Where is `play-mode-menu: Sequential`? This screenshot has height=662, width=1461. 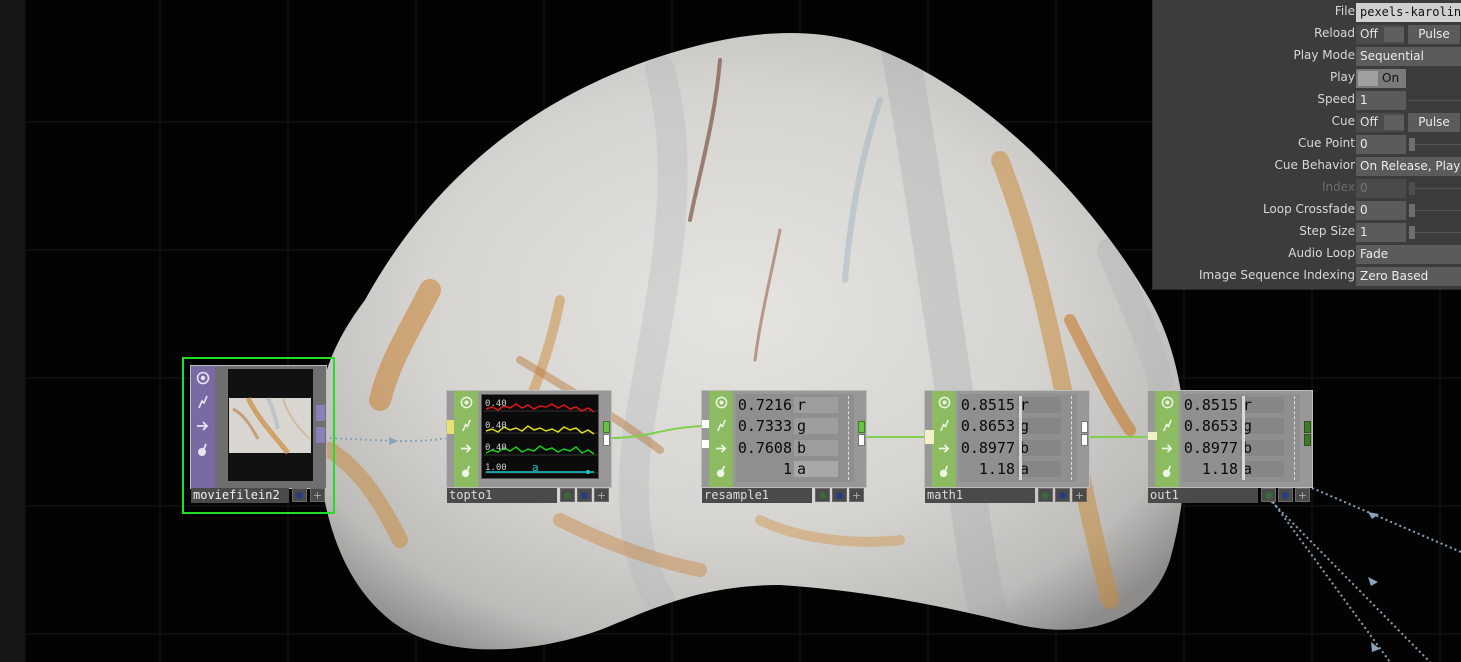
play-mode-menu: Sequential is located at coordinates (1408, 56).